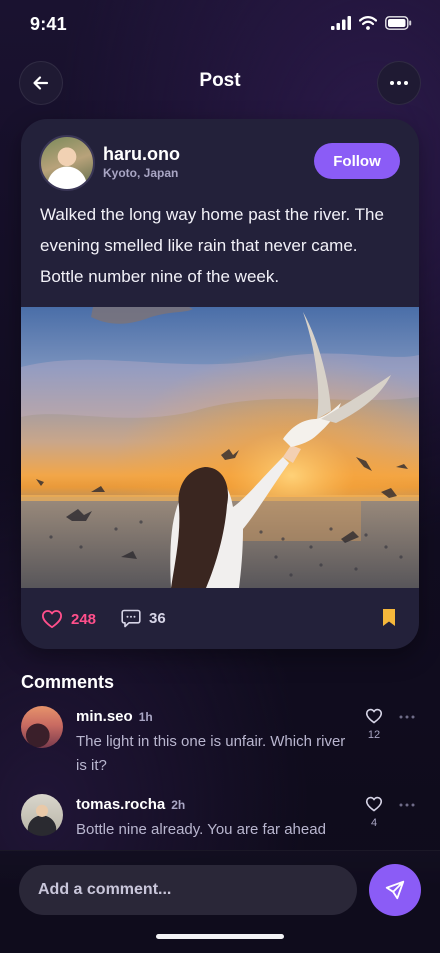 This screenshot has height=953, width=440. I want to click on comment-count: 36, so click(157, 618).